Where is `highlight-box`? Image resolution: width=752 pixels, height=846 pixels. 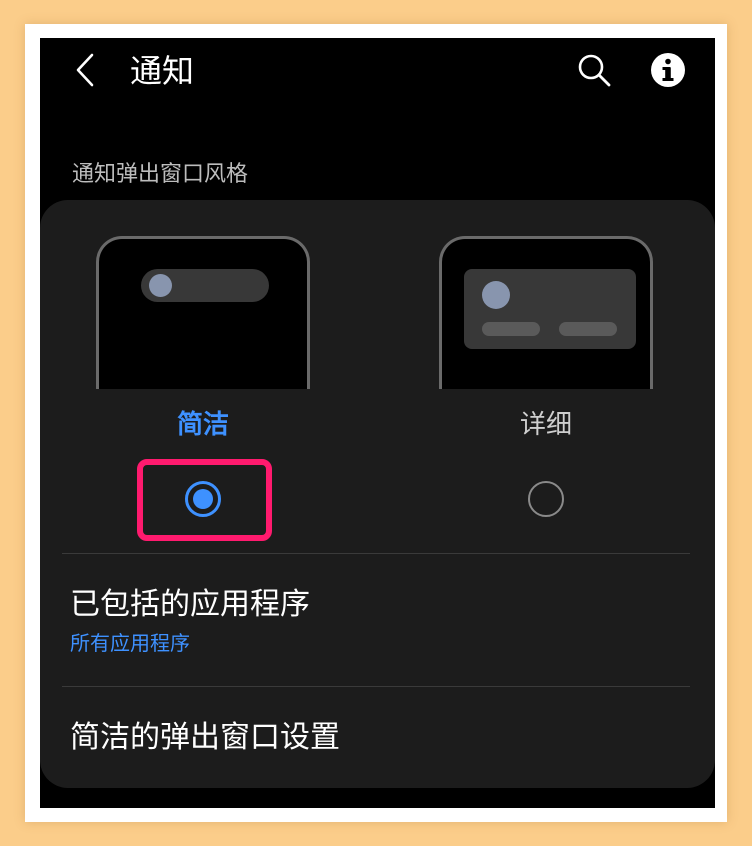 highlight-box is located at coordinates (204, 500).